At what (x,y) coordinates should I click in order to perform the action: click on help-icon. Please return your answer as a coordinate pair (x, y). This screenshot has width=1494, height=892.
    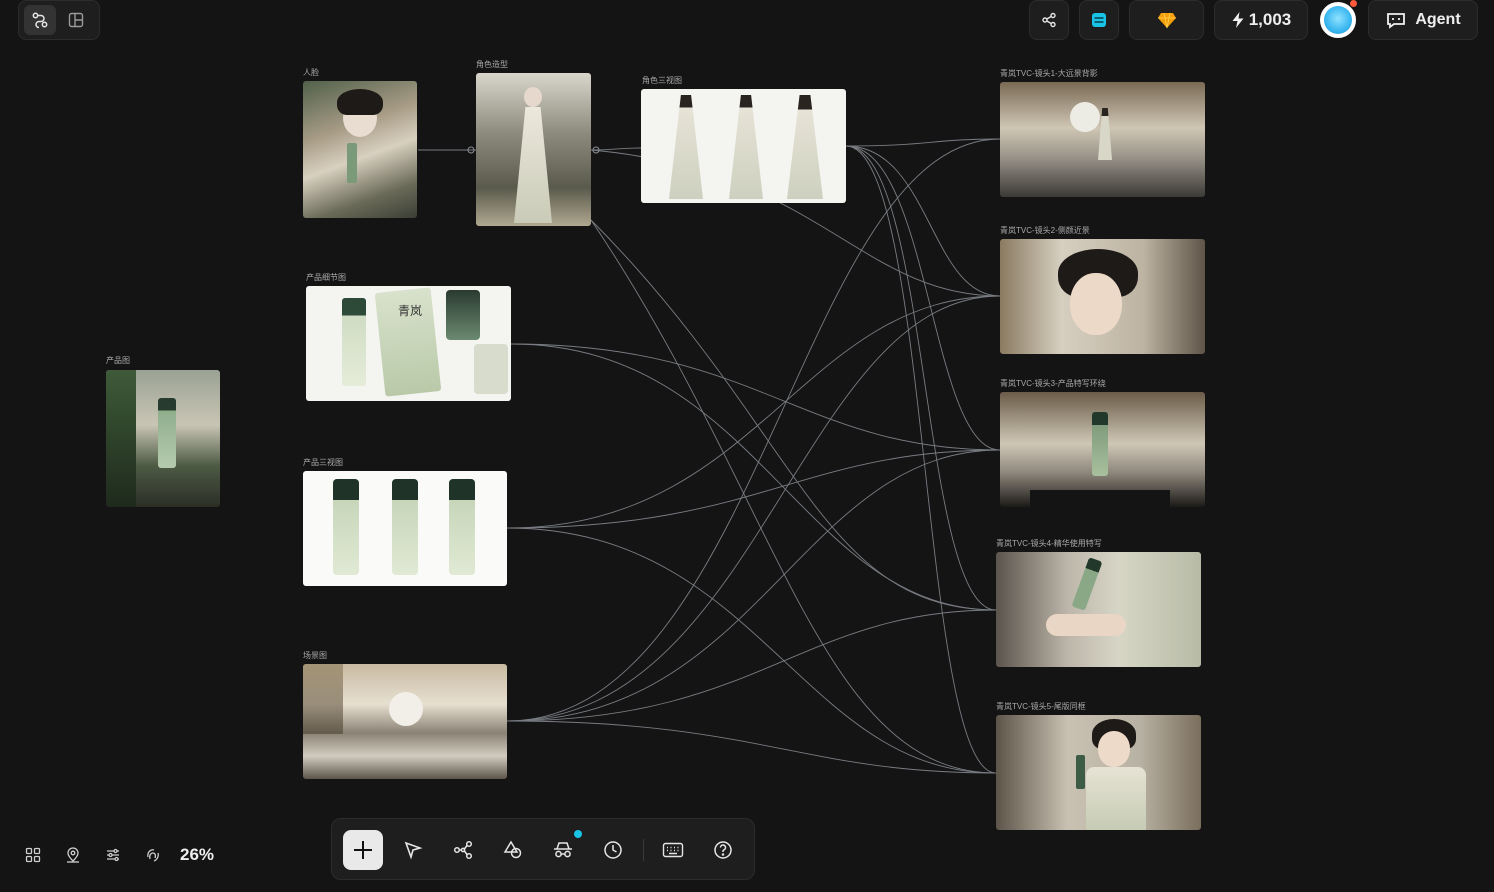
    Looking at the image, I should click on (723, 850).